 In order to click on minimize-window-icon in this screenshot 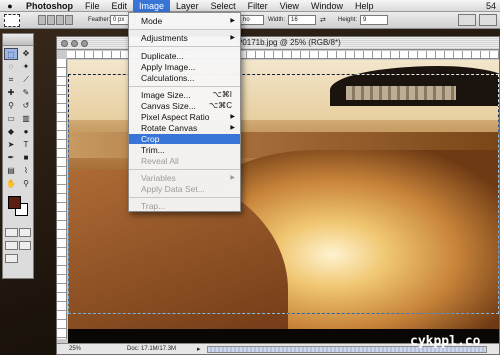, I will do `click(74, 43)`.